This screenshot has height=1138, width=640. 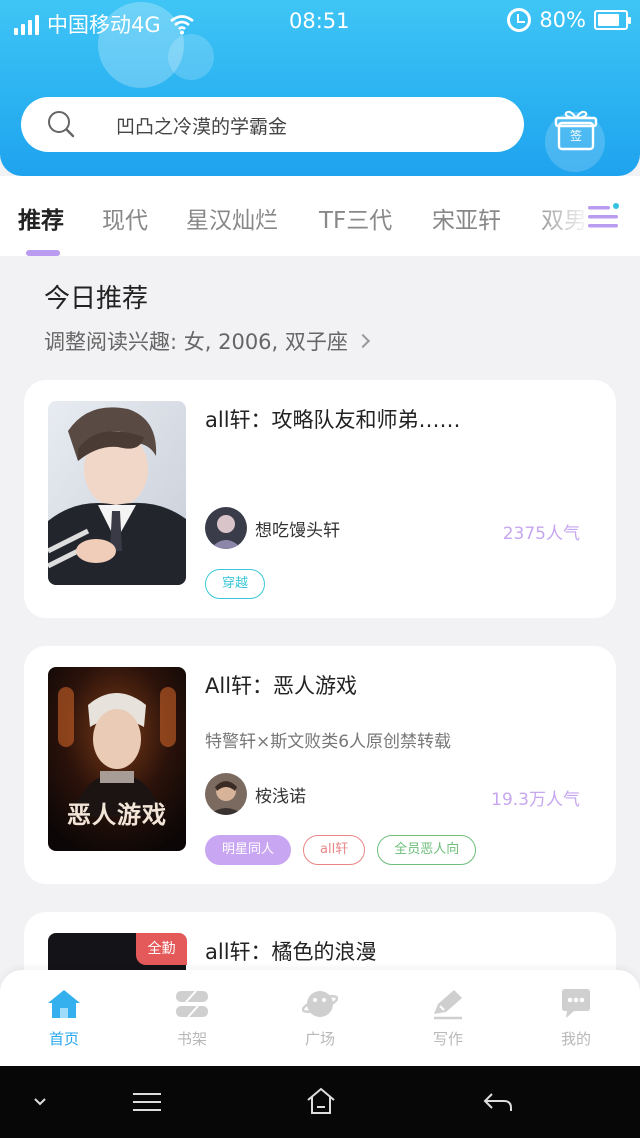 I want to click on home-icon, so click(x=64, y=1004).